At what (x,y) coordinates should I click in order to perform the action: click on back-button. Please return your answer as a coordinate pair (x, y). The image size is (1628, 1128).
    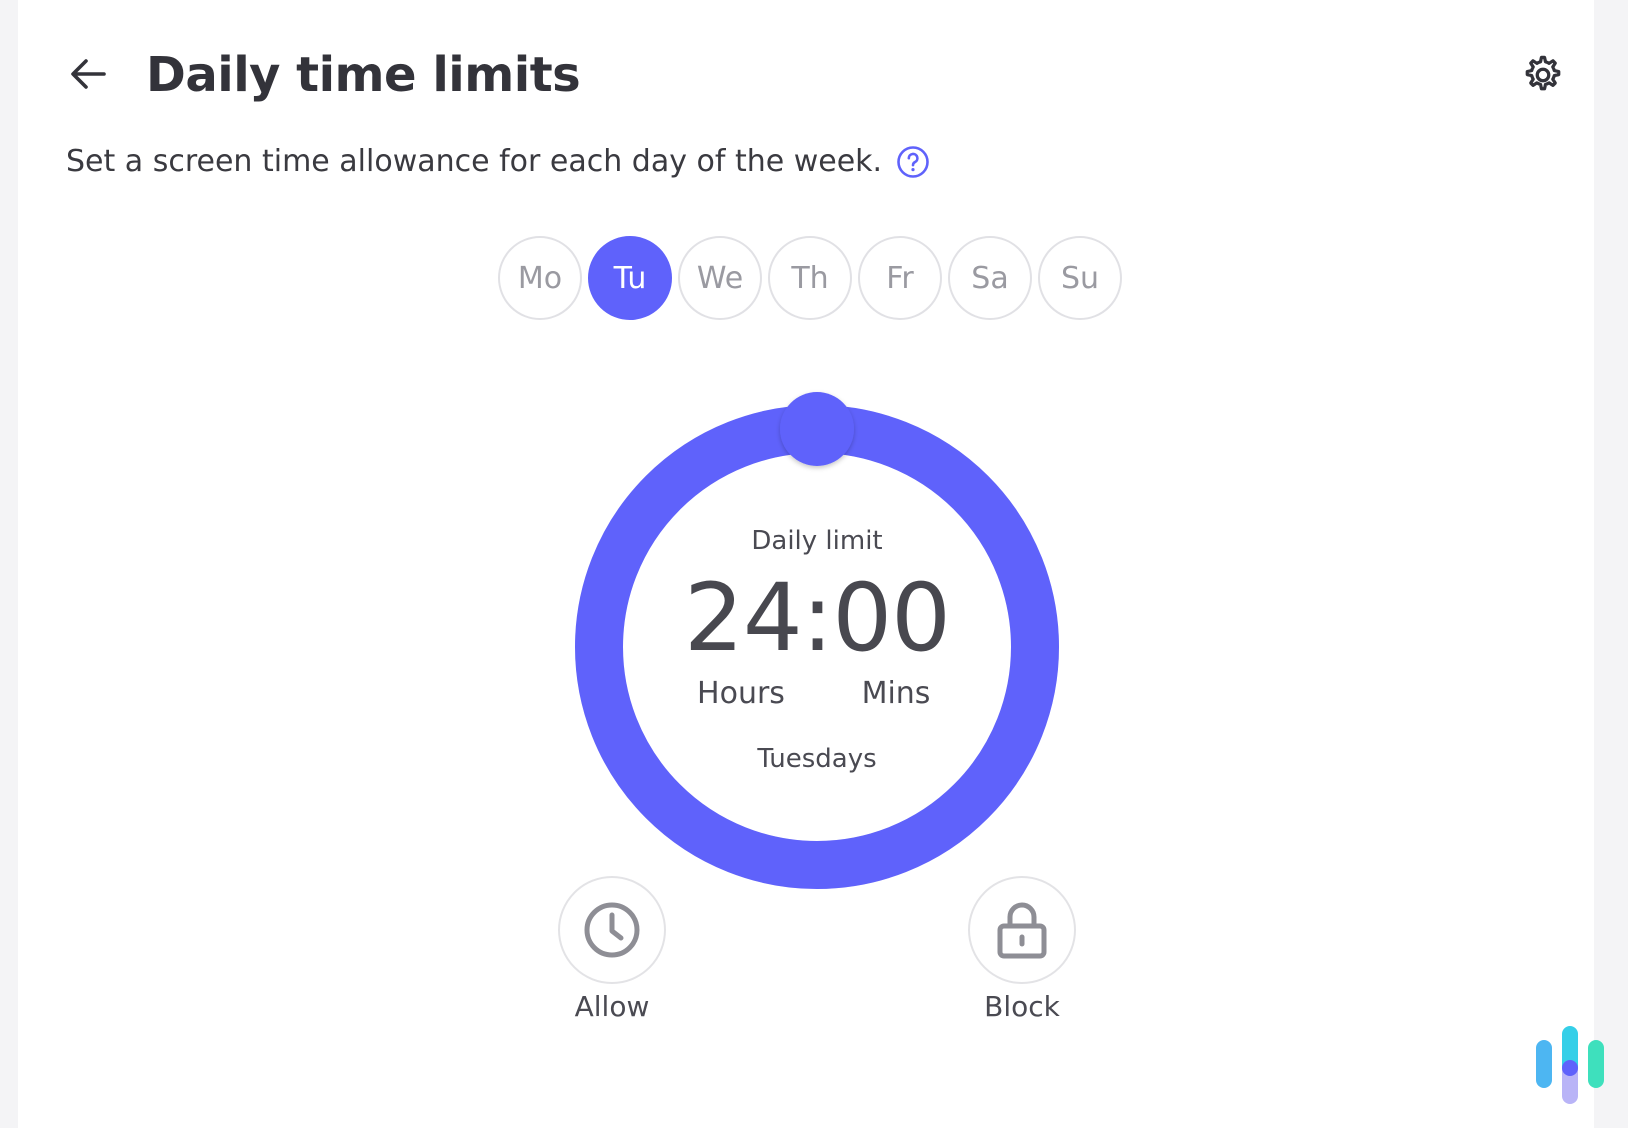
    Looking at the image, I should click on (88, 74).